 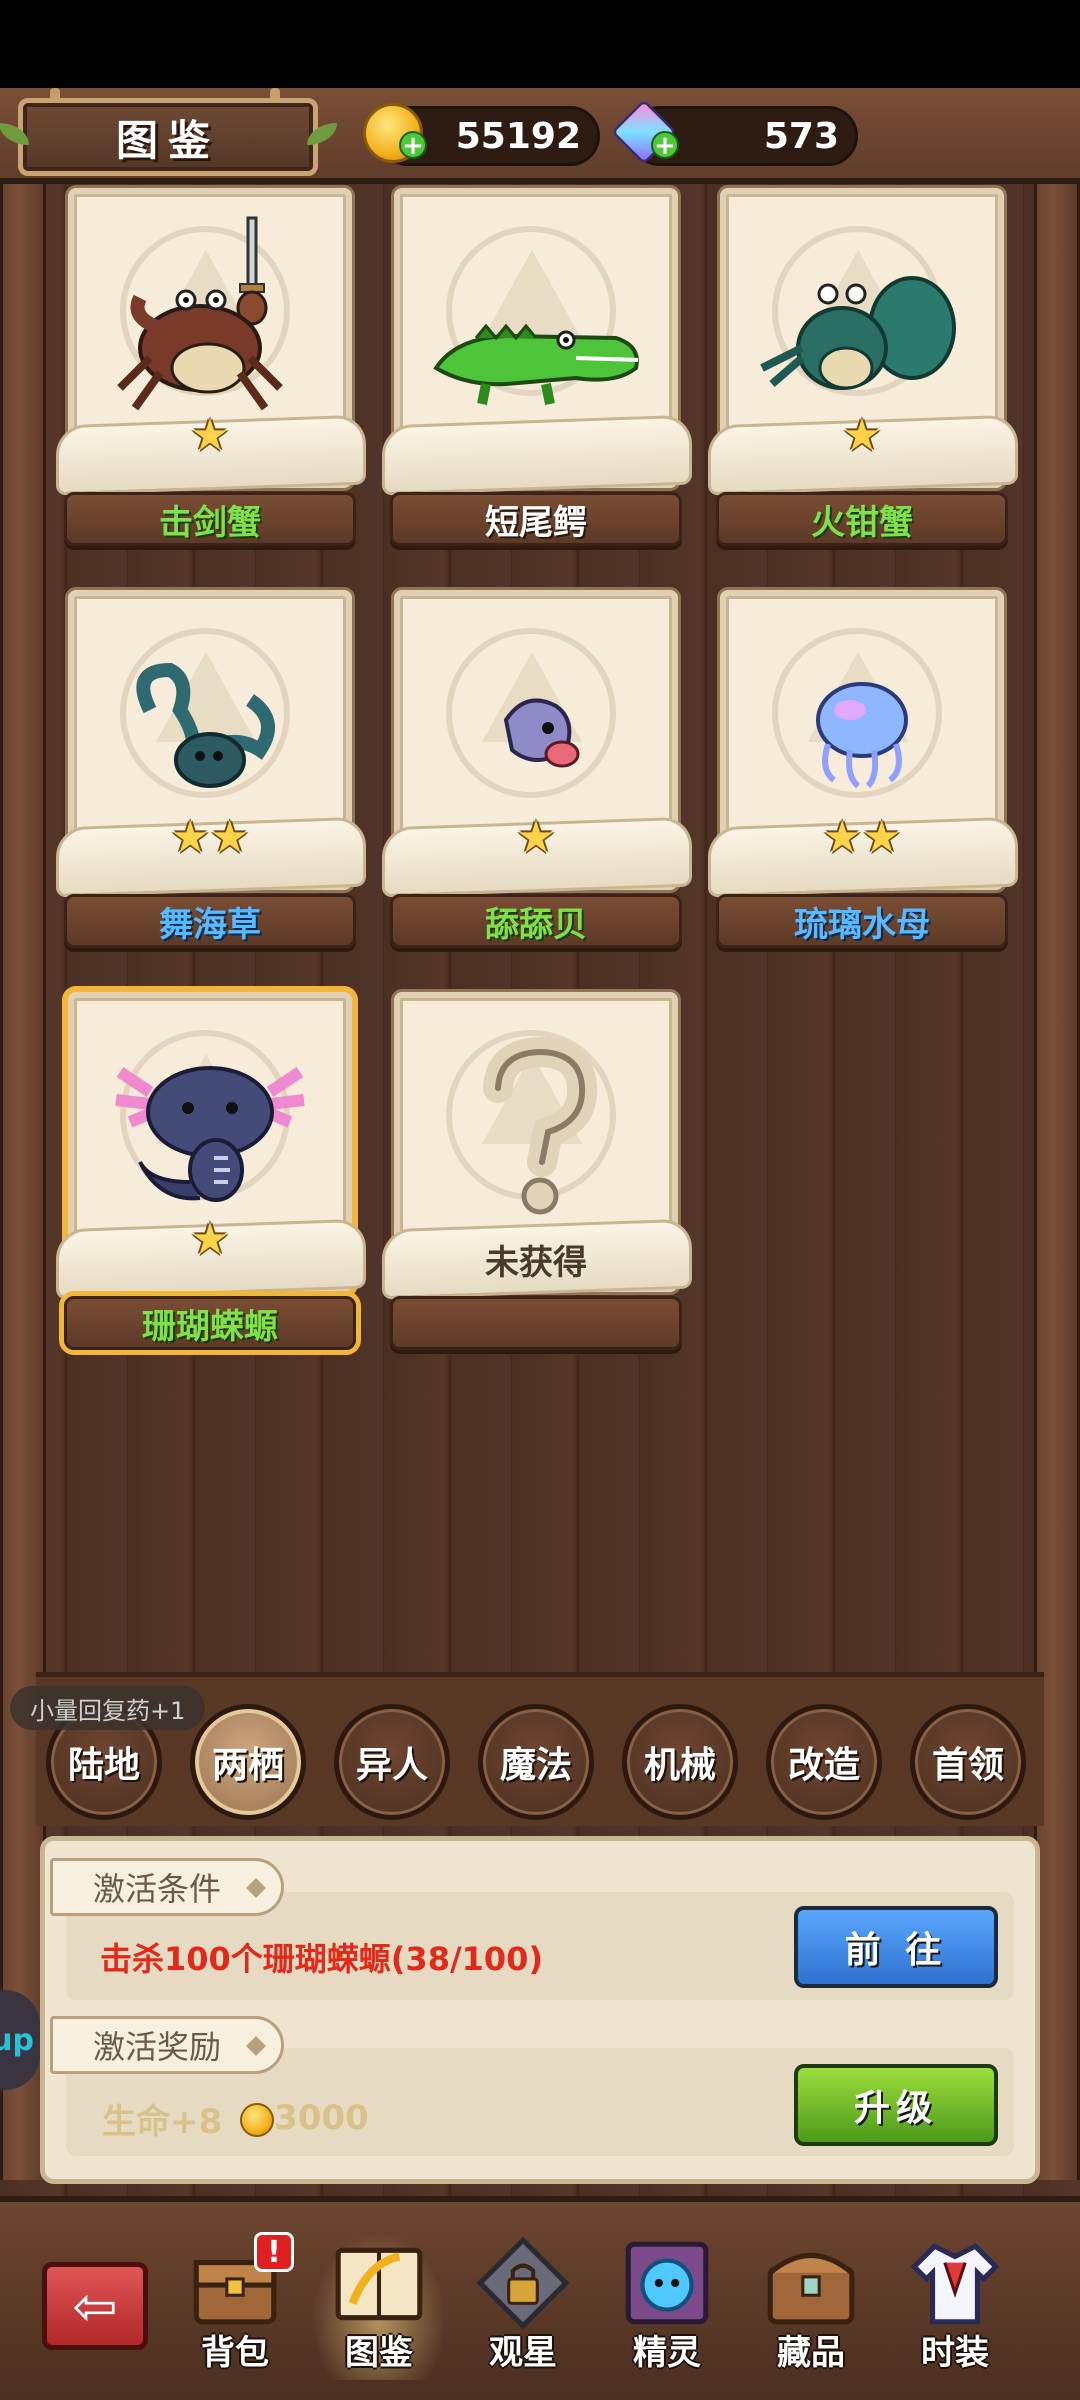 I want to click on title-board: 图鉴, so click(x=168, y=137).